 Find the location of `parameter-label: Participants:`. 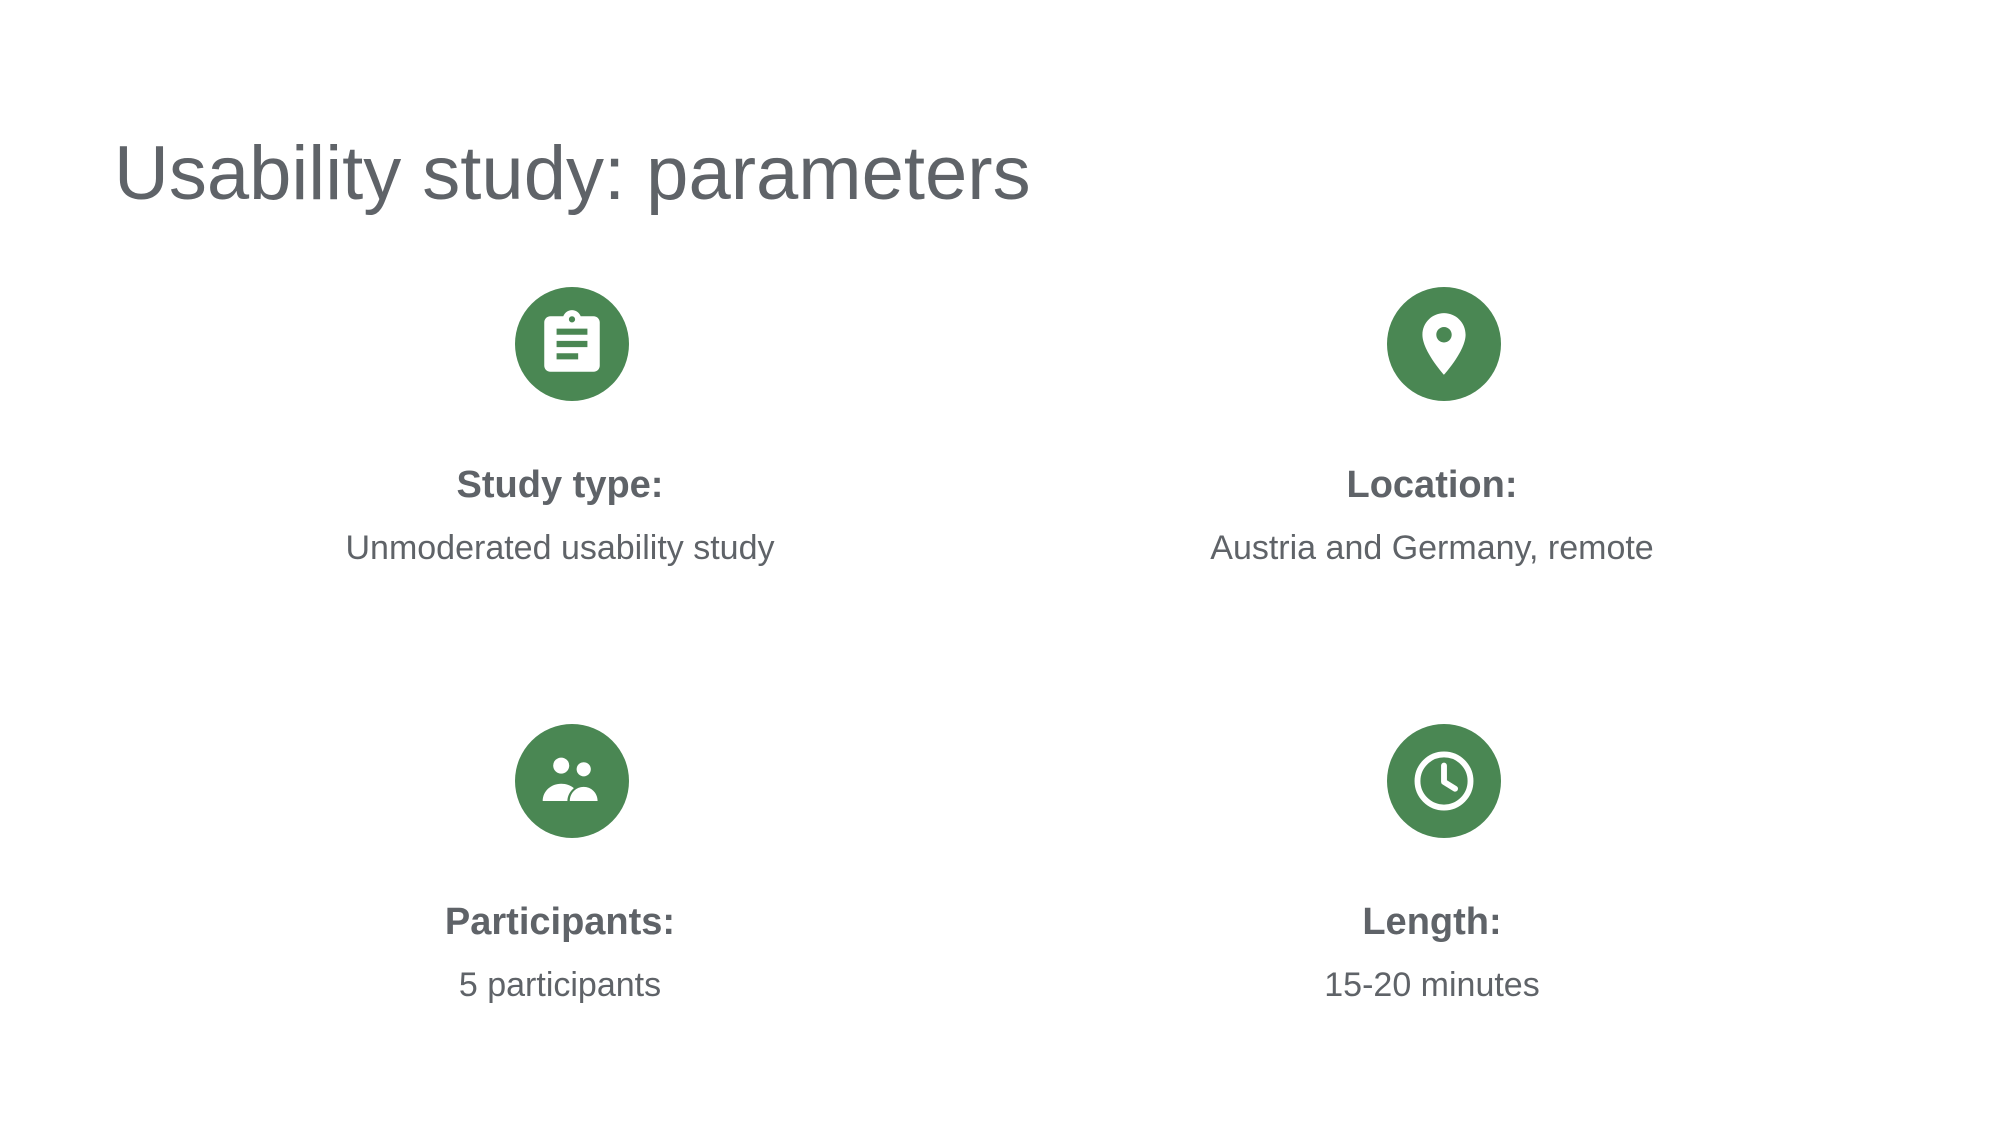

parameter-label: Participants: is located at coordinates (560, 922).